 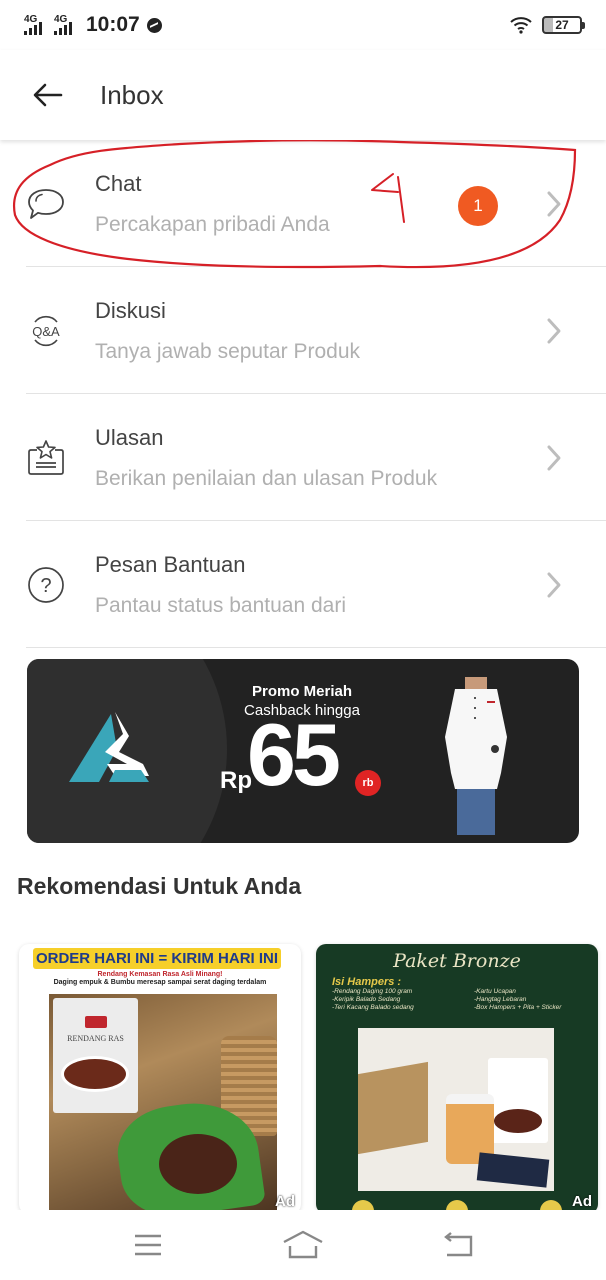 I want to click on svg-text: Q&A, so click(x=46, y=331).